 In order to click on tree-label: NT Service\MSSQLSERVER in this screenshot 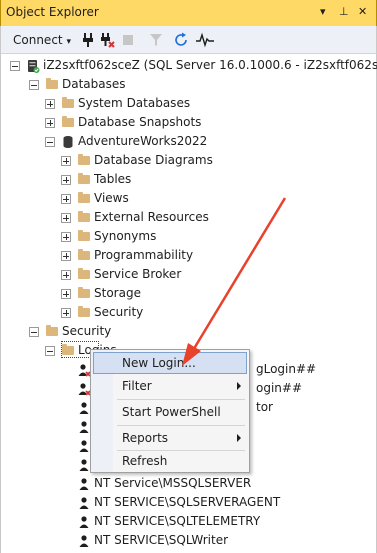, I will do `click(173, 483)`.